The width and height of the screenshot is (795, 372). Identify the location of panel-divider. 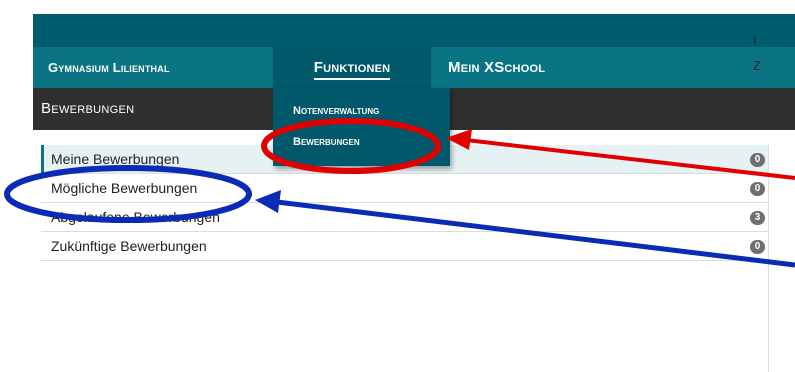
(768, 258).